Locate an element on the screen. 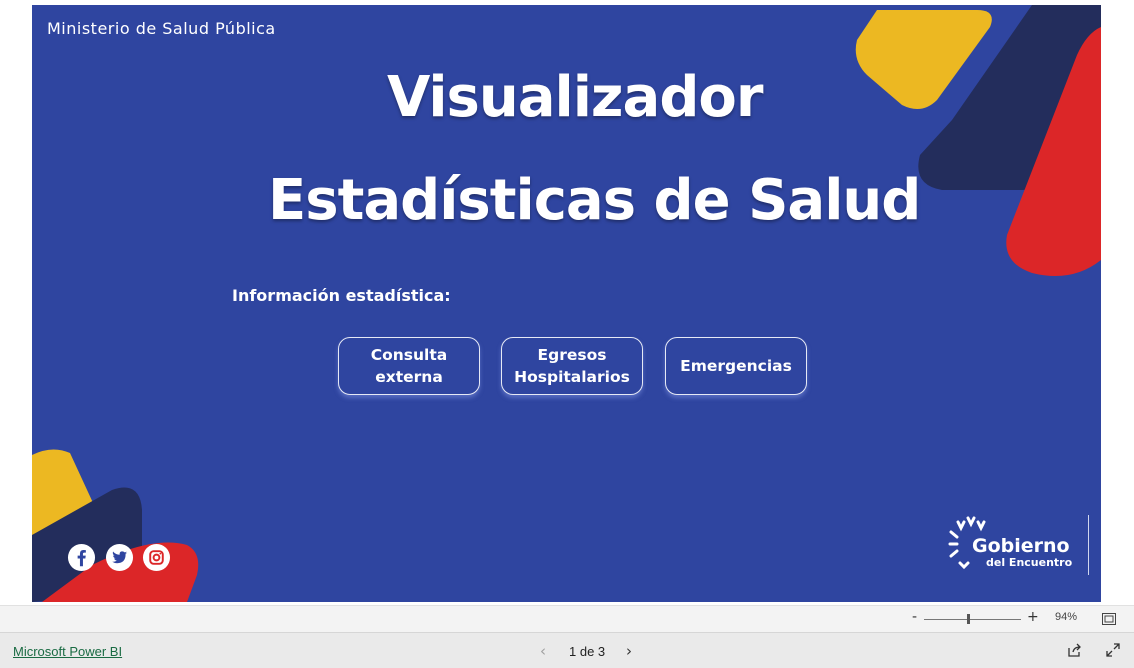 The height and width of the screenshot is (668, 1134). zoom-level: 94% is located at coordinates (1066, 617).